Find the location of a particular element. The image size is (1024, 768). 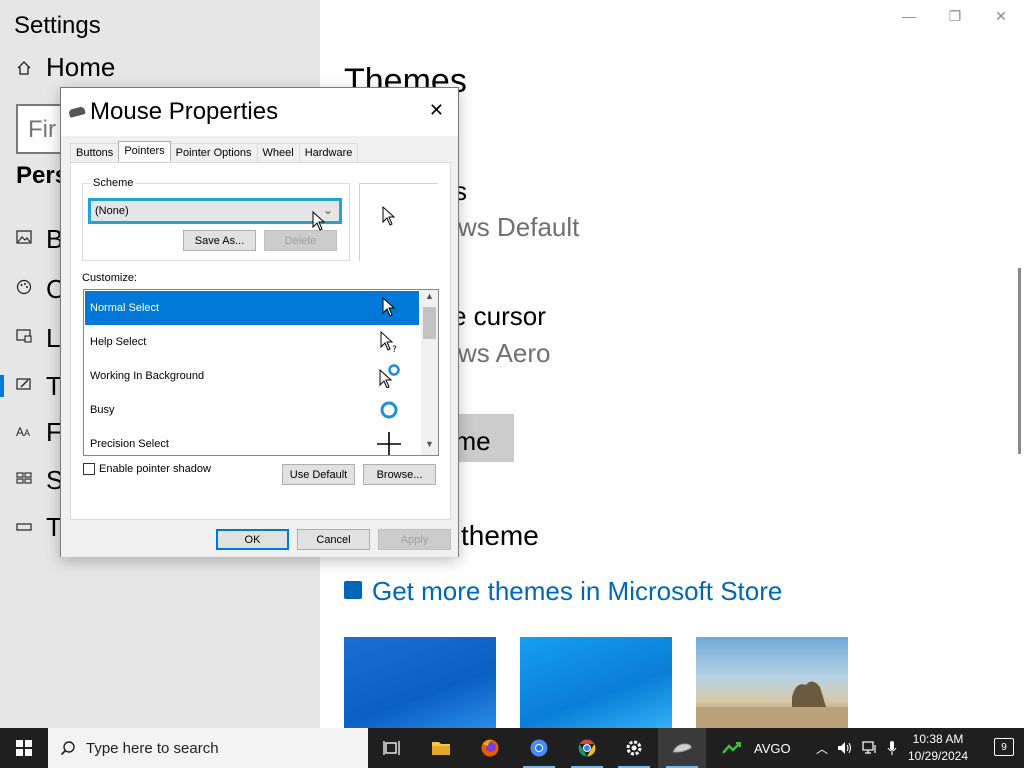

image-icon is located at coordinates (26, 239).